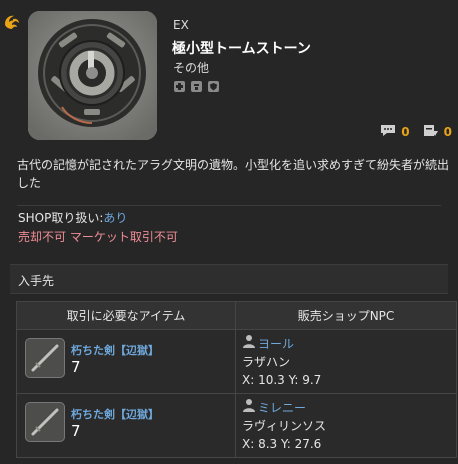  I want to click on column-header-npc: 販売ショップNPC, so click(346, 315).